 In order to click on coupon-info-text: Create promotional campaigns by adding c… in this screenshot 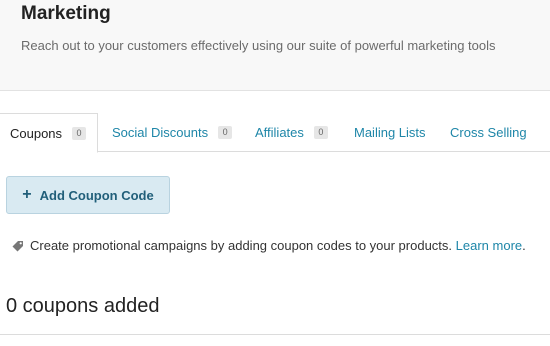, I will do `click(241, 245)`.